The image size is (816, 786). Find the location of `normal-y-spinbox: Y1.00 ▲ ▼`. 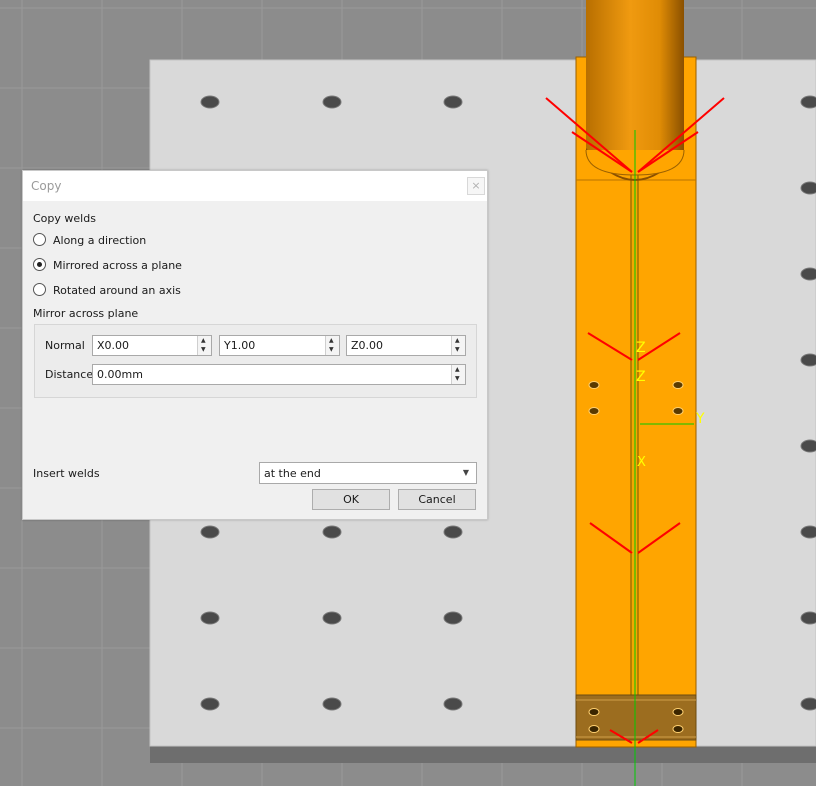

normal-y-spinbox: Y1.00 ▲ ▼ is located at coordinates (279, 345).